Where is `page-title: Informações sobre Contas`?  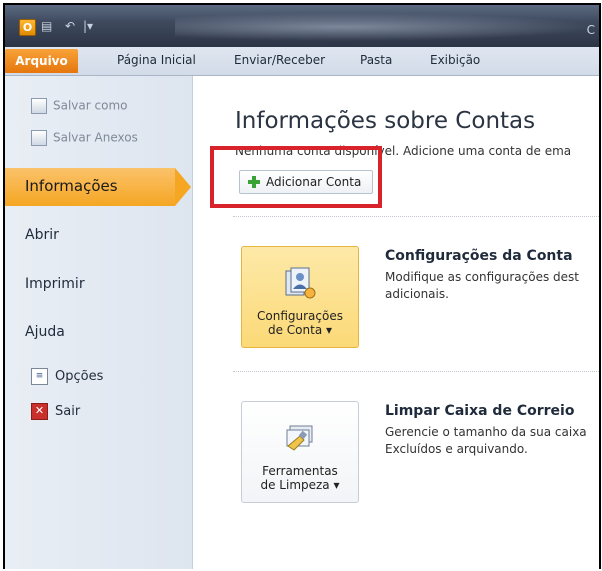
page-title: Informações sobre Contas is located at coordinates (385, 121).